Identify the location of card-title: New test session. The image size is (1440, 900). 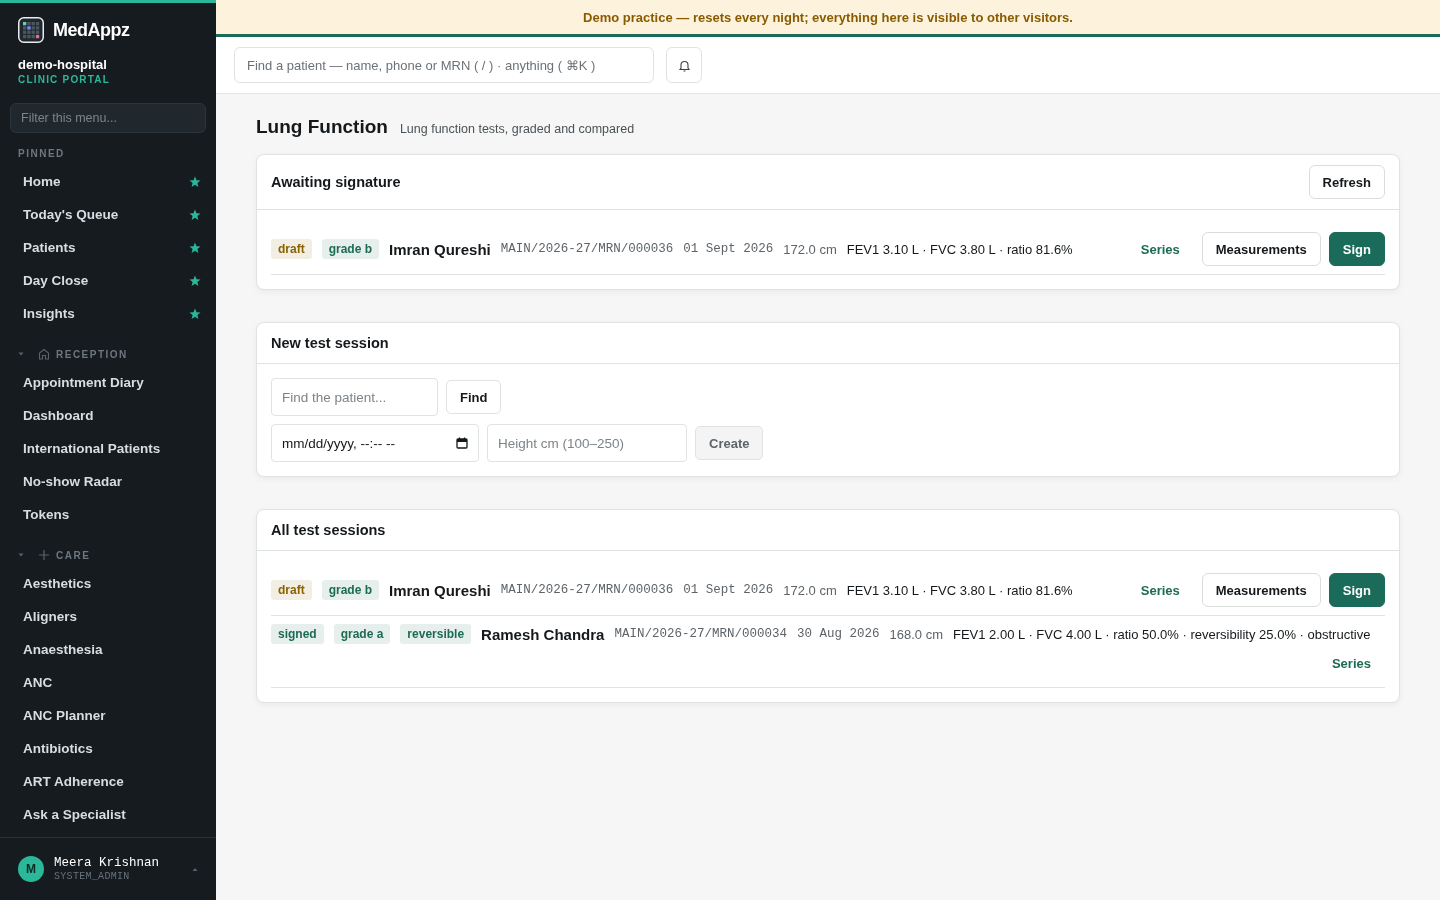
(330, 343).